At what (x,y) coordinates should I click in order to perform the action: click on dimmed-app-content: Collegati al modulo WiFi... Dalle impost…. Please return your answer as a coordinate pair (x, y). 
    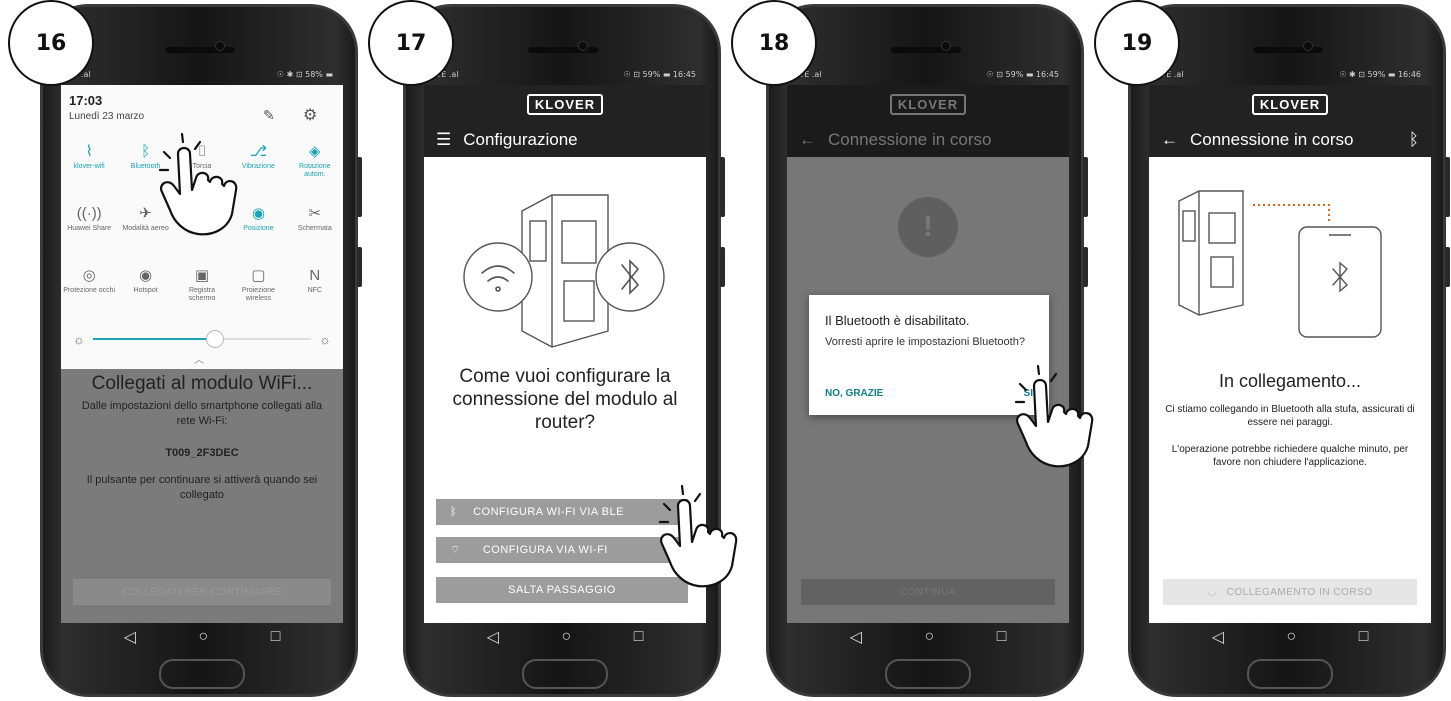
    Looking at the image, I should click on (202, 496).